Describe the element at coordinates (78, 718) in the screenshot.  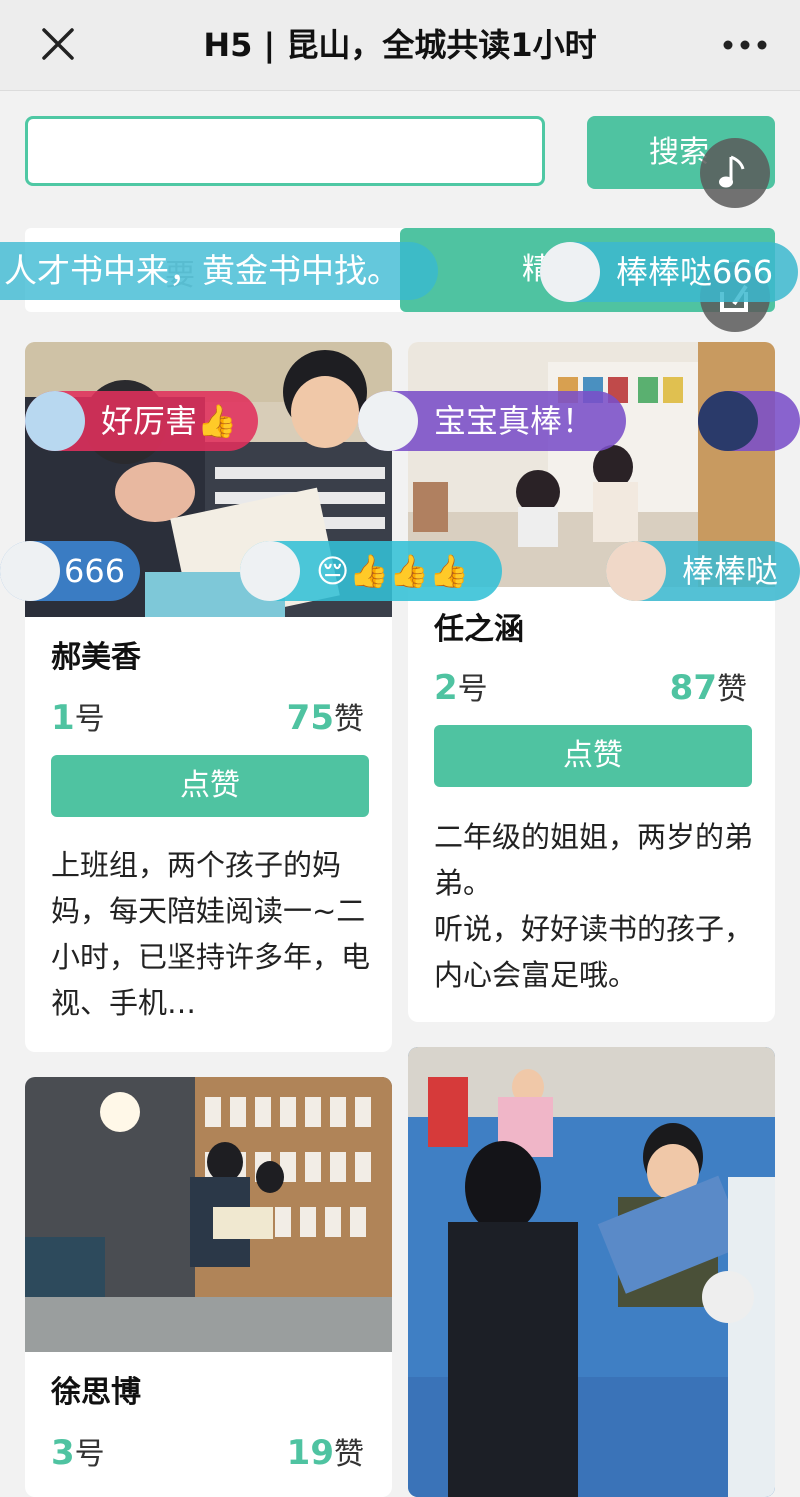
I see `entry-number: 1号` at that location.